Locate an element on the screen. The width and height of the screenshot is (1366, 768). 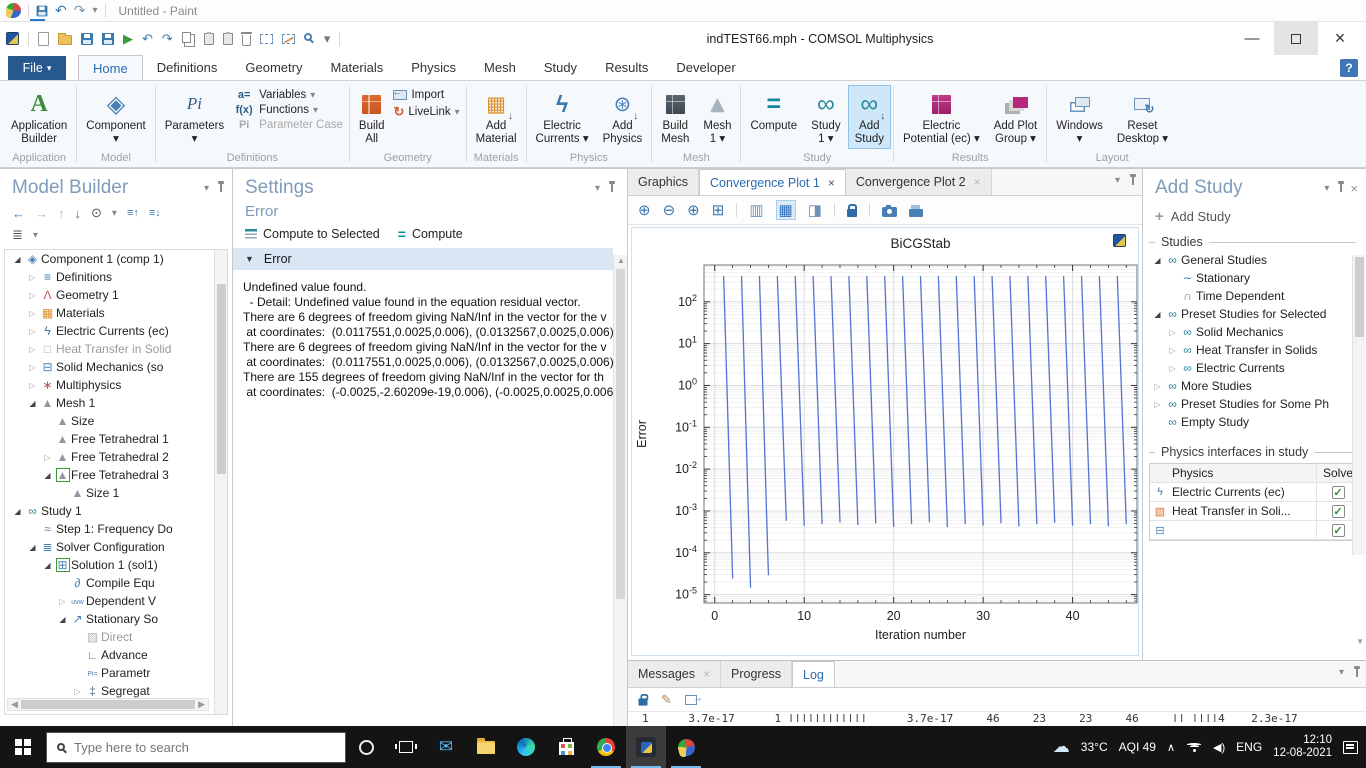
redo-icon: ↷ is located at coordinates (167, 39).